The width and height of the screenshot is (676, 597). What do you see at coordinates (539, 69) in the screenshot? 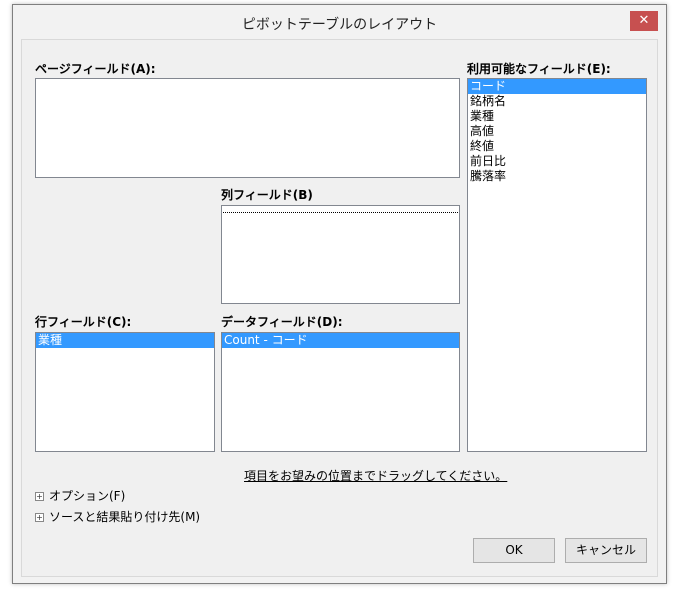
I see `available-fields-label: 利用可能なフィールド(E):` at bounding box center [539, 69].